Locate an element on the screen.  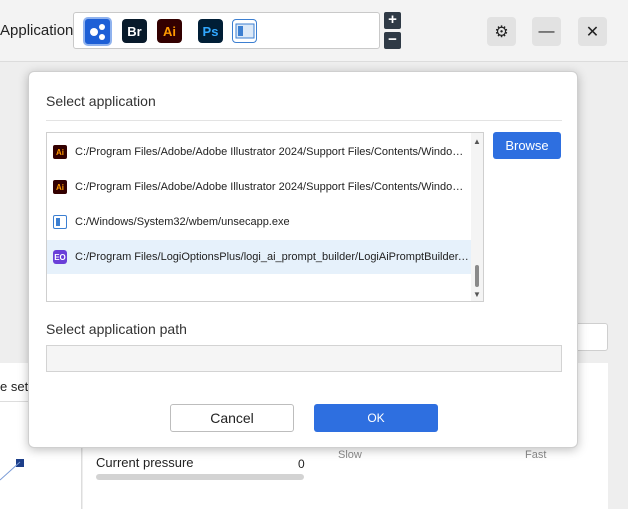
minimize-button: — is located at coordinates (546, 31).